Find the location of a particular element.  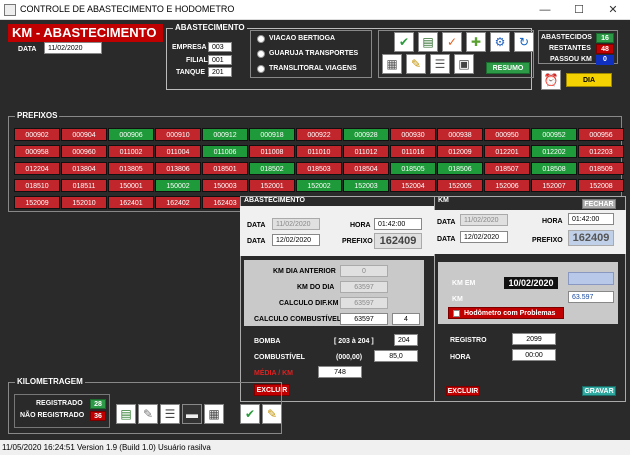

prefixo-chip-011012: 011012 is located at coordinates (366, 151).